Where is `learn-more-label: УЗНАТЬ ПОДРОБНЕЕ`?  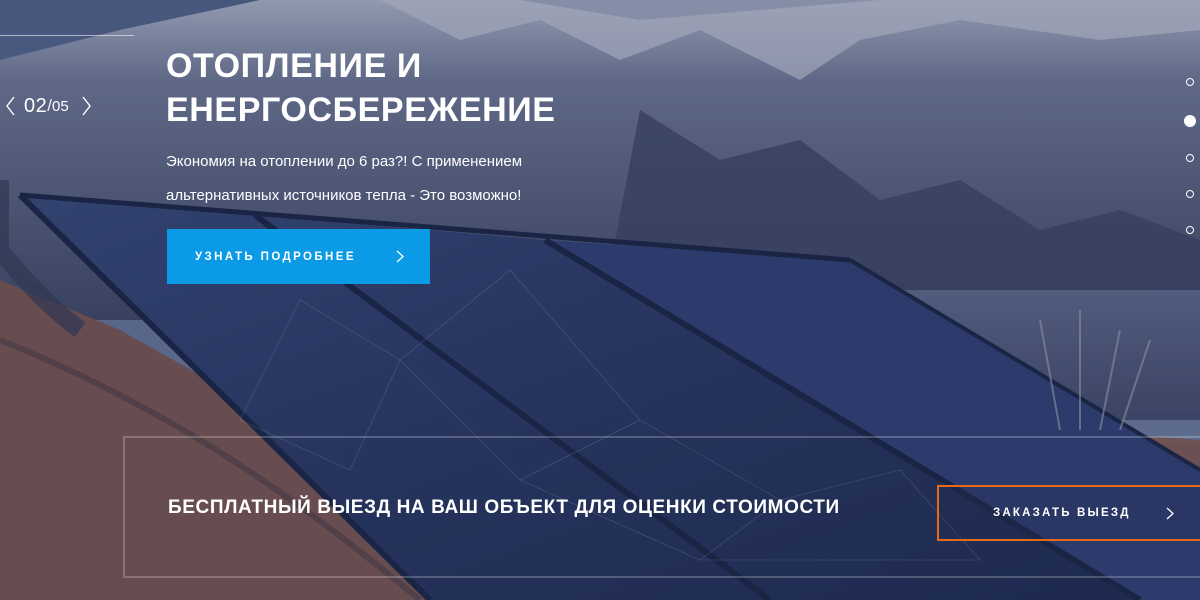 learn-more-label: УЗНАТЬ ПОДРОБНЕЕ is located at coordinates (275, 256).